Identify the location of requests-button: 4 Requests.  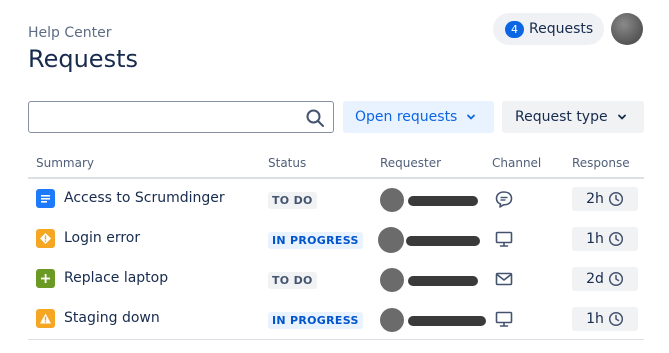
(548, 29).